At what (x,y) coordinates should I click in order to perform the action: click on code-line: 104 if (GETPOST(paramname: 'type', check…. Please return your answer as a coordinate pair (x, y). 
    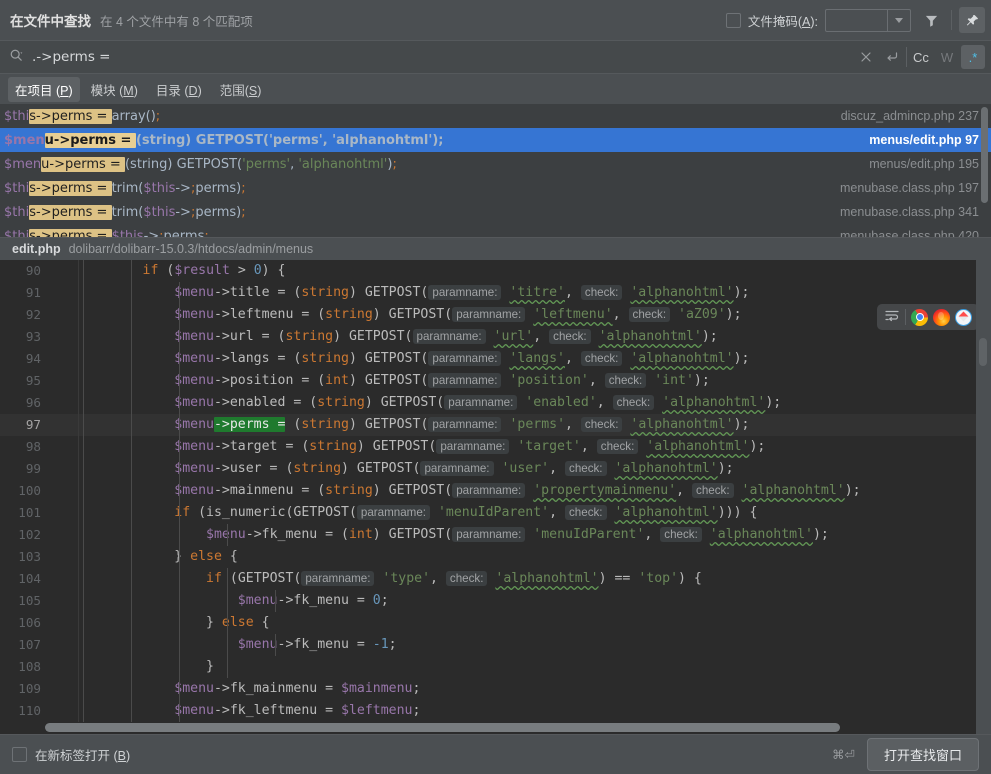
    Looking at the image, I should click on (495, 579).